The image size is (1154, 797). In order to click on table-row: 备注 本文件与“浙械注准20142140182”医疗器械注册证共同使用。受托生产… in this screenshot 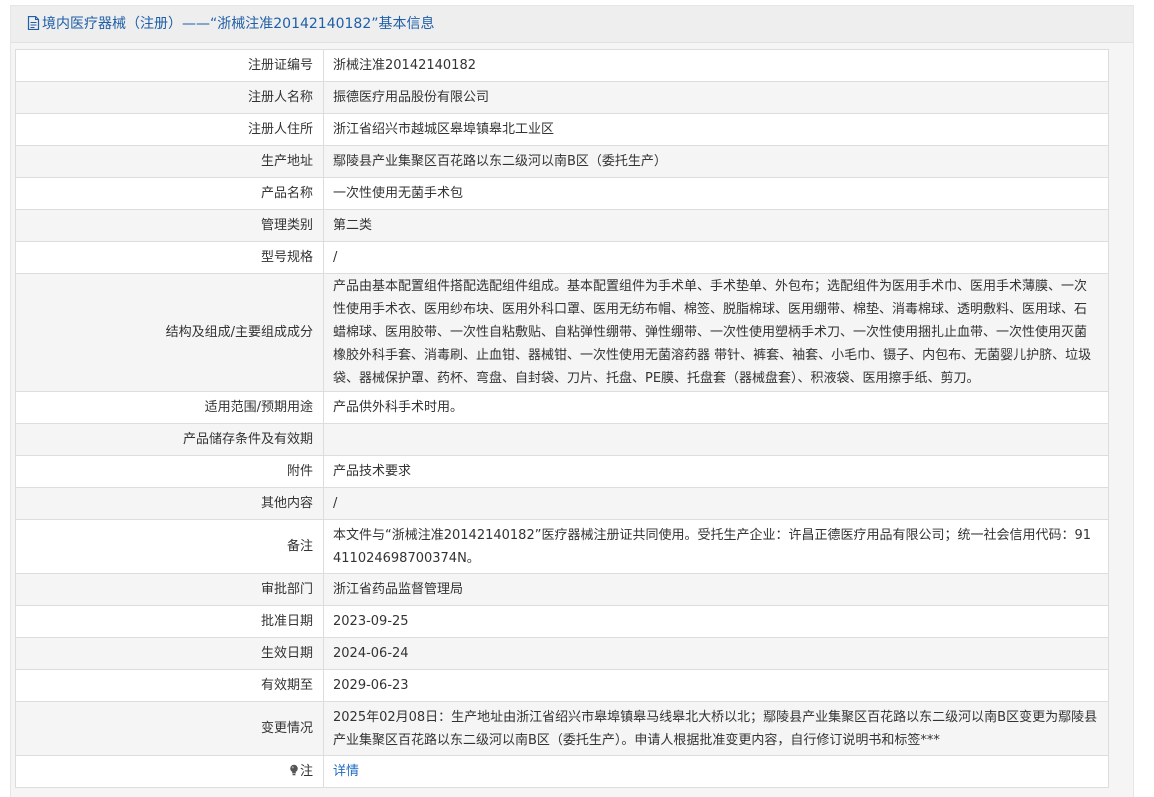, I will do `click(562, 546)`.